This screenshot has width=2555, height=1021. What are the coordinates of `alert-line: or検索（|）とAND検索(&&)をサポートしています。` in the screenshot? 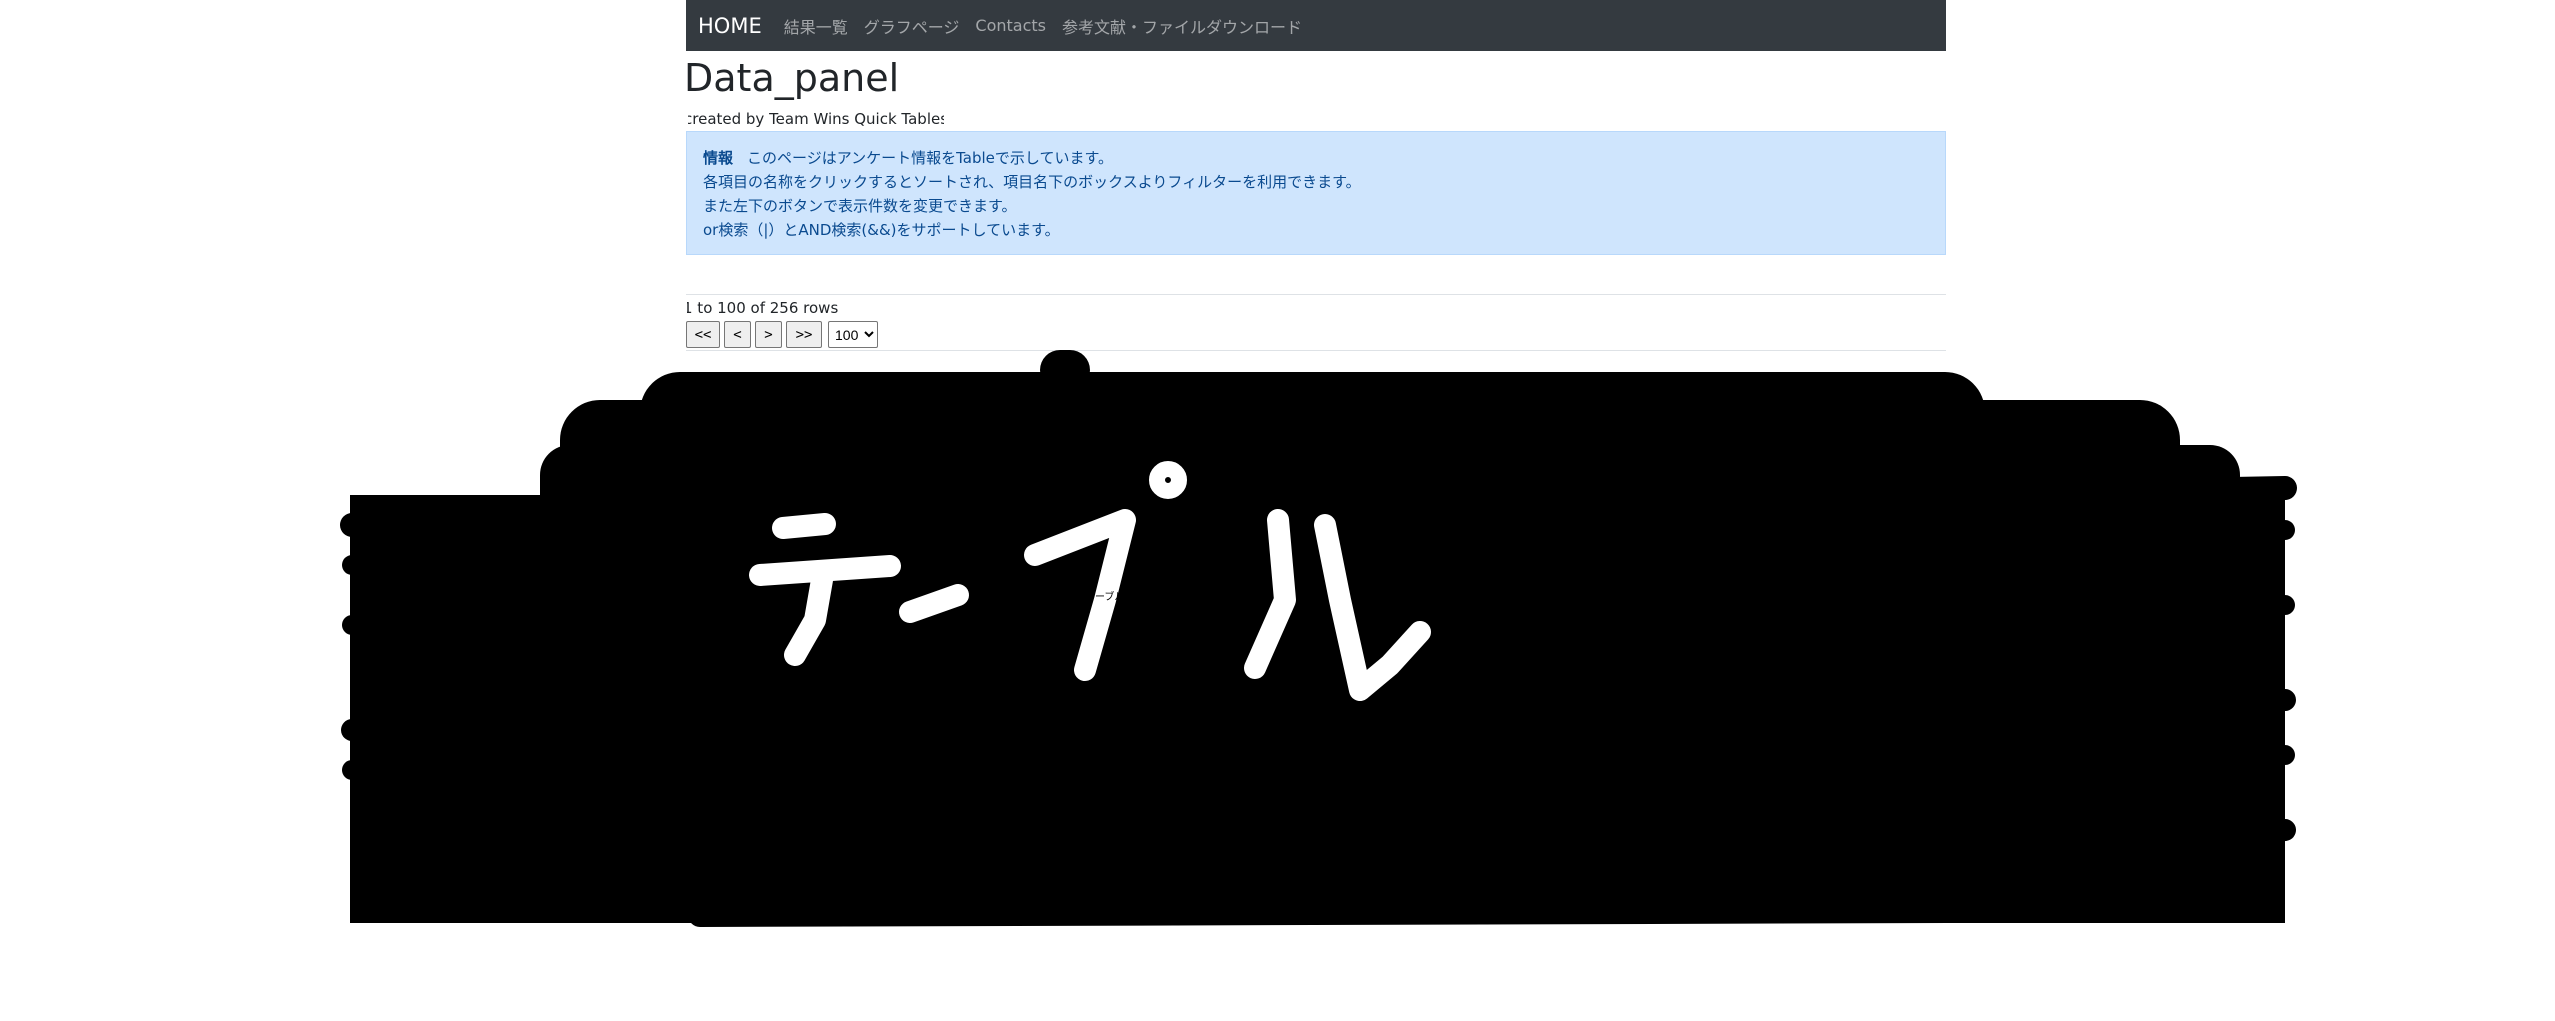 It's located at (881, 230).